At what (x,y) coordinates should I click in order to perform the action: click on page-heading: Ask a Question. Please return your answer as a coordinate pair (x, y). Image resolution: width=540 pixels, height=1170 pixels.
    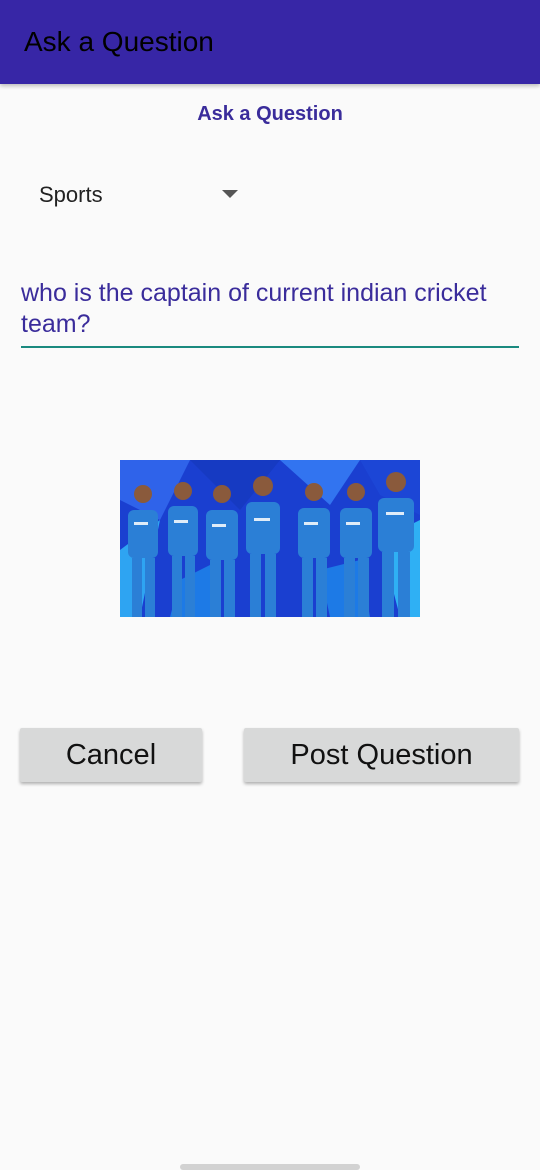
    Looking at the image, I should click on (270, 114).